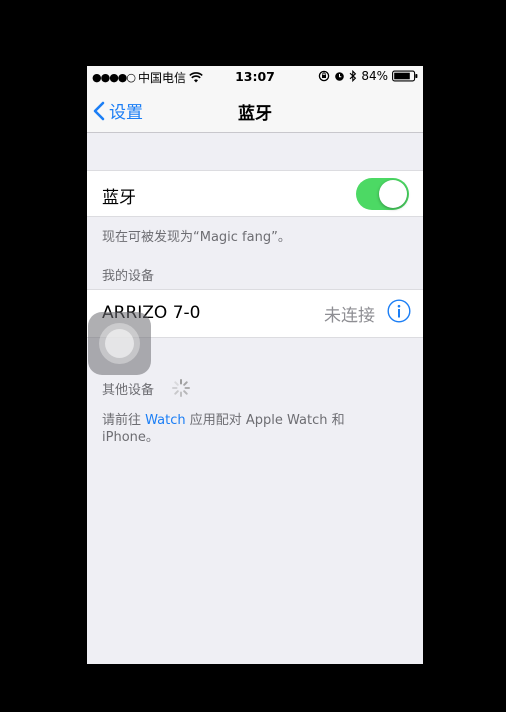 The image size is (506, 712). What do you see at coordinates (255, 193) in the screenshot?
I see `bluetooth-toggle-row: 蓝牙` at bounding box center [255, 193].